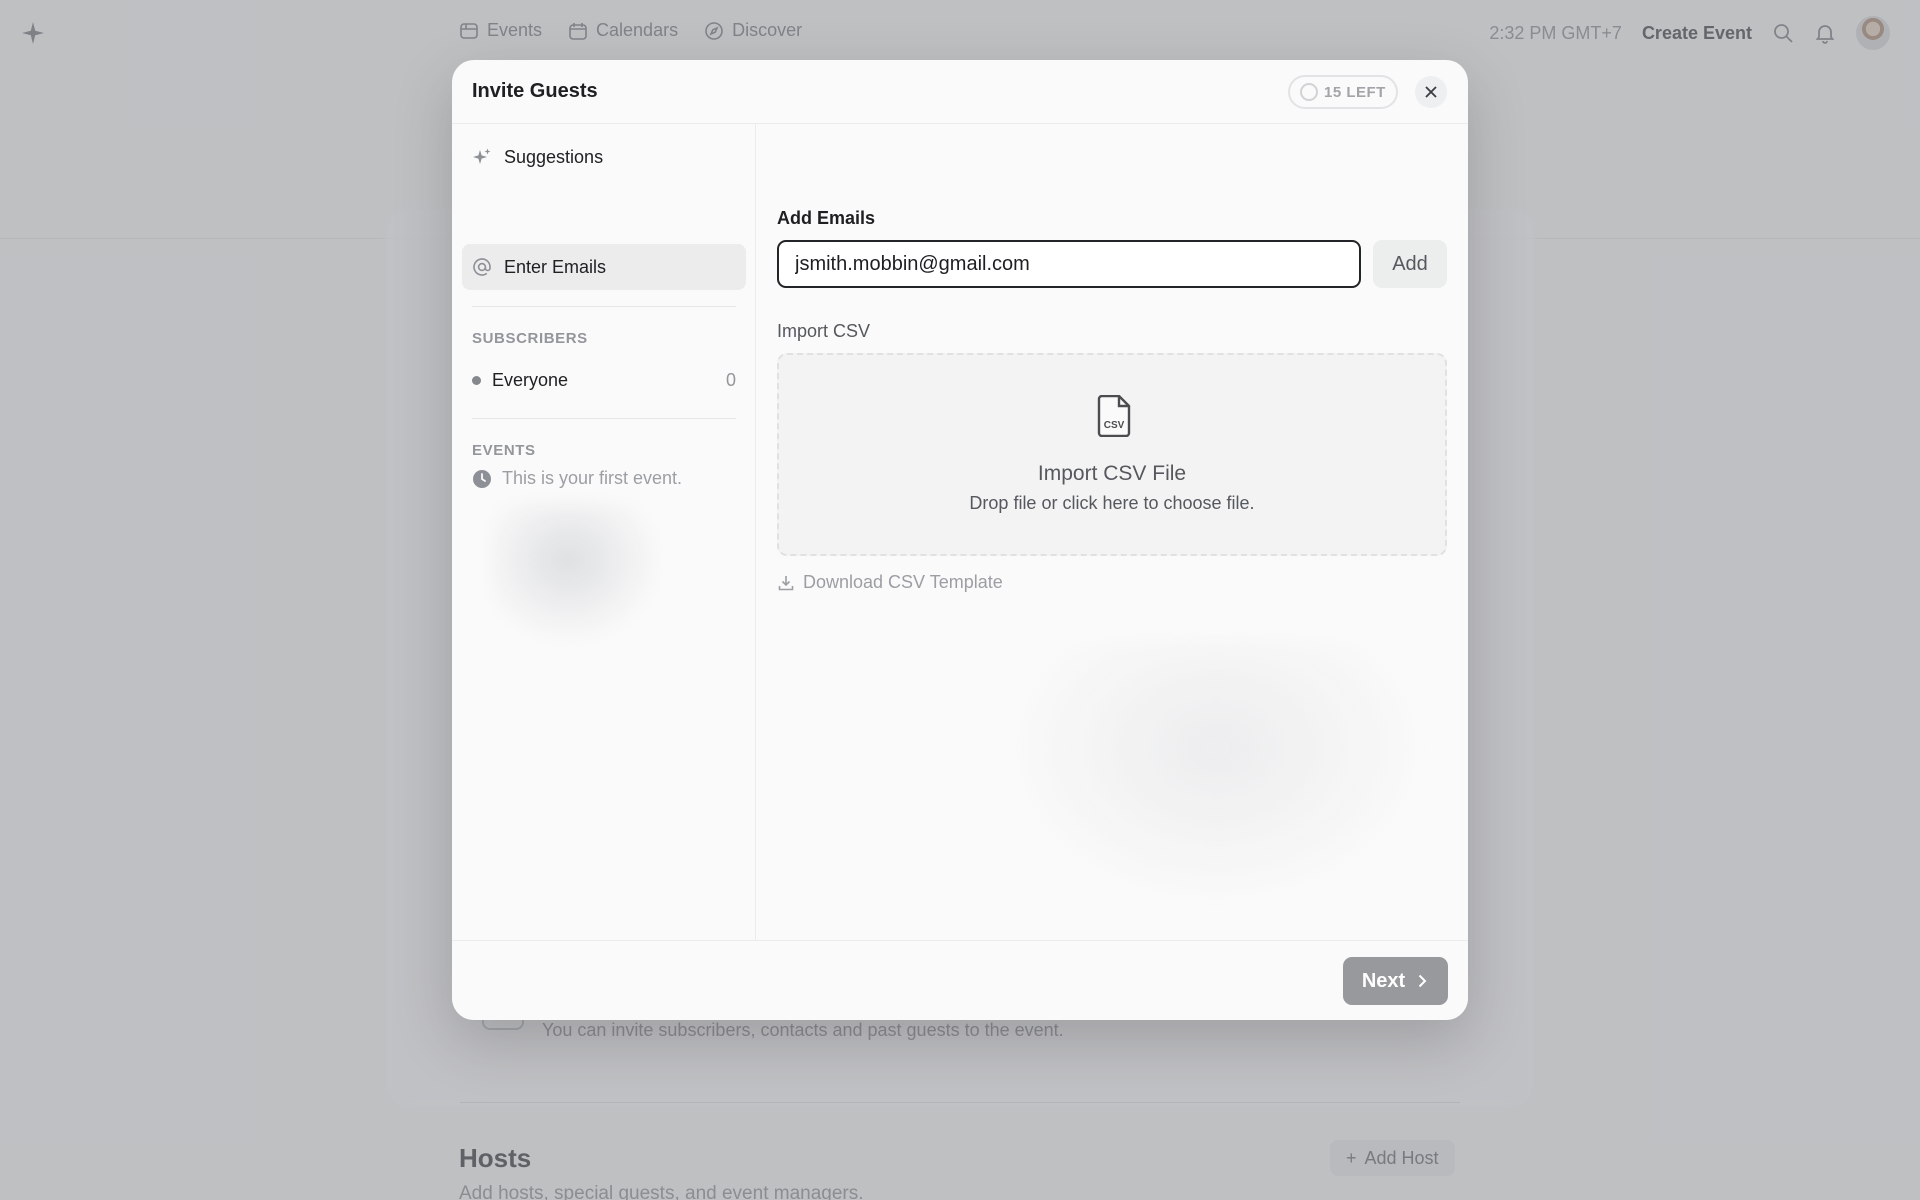  I want to click on sparkle-icon, so click(482, 156).